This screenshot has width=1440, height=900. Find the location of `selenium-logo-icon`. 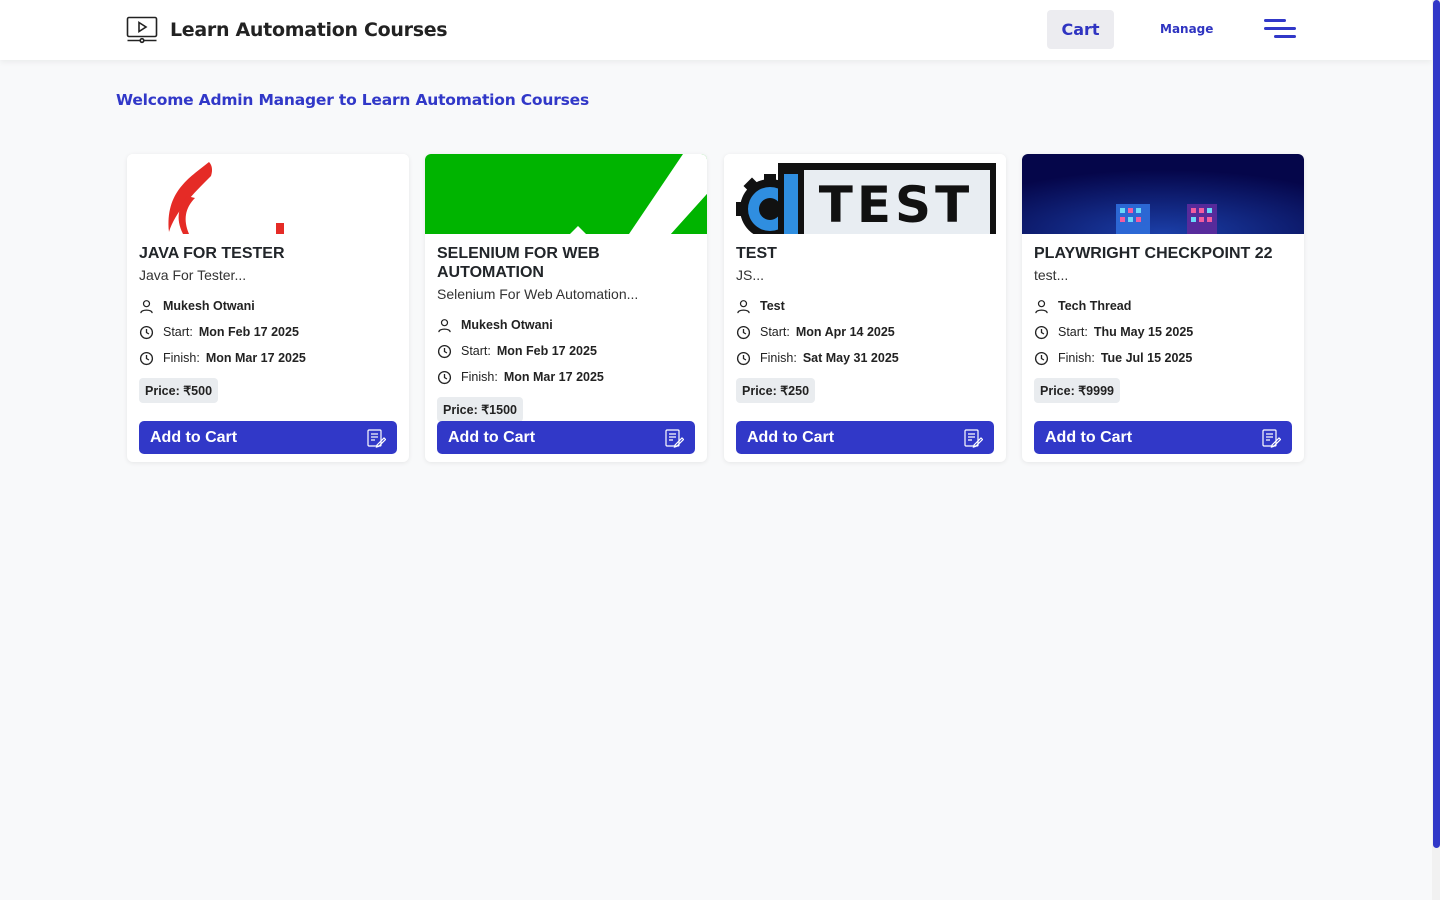

selenium-logo-icon is located at coordinates (566, 194).